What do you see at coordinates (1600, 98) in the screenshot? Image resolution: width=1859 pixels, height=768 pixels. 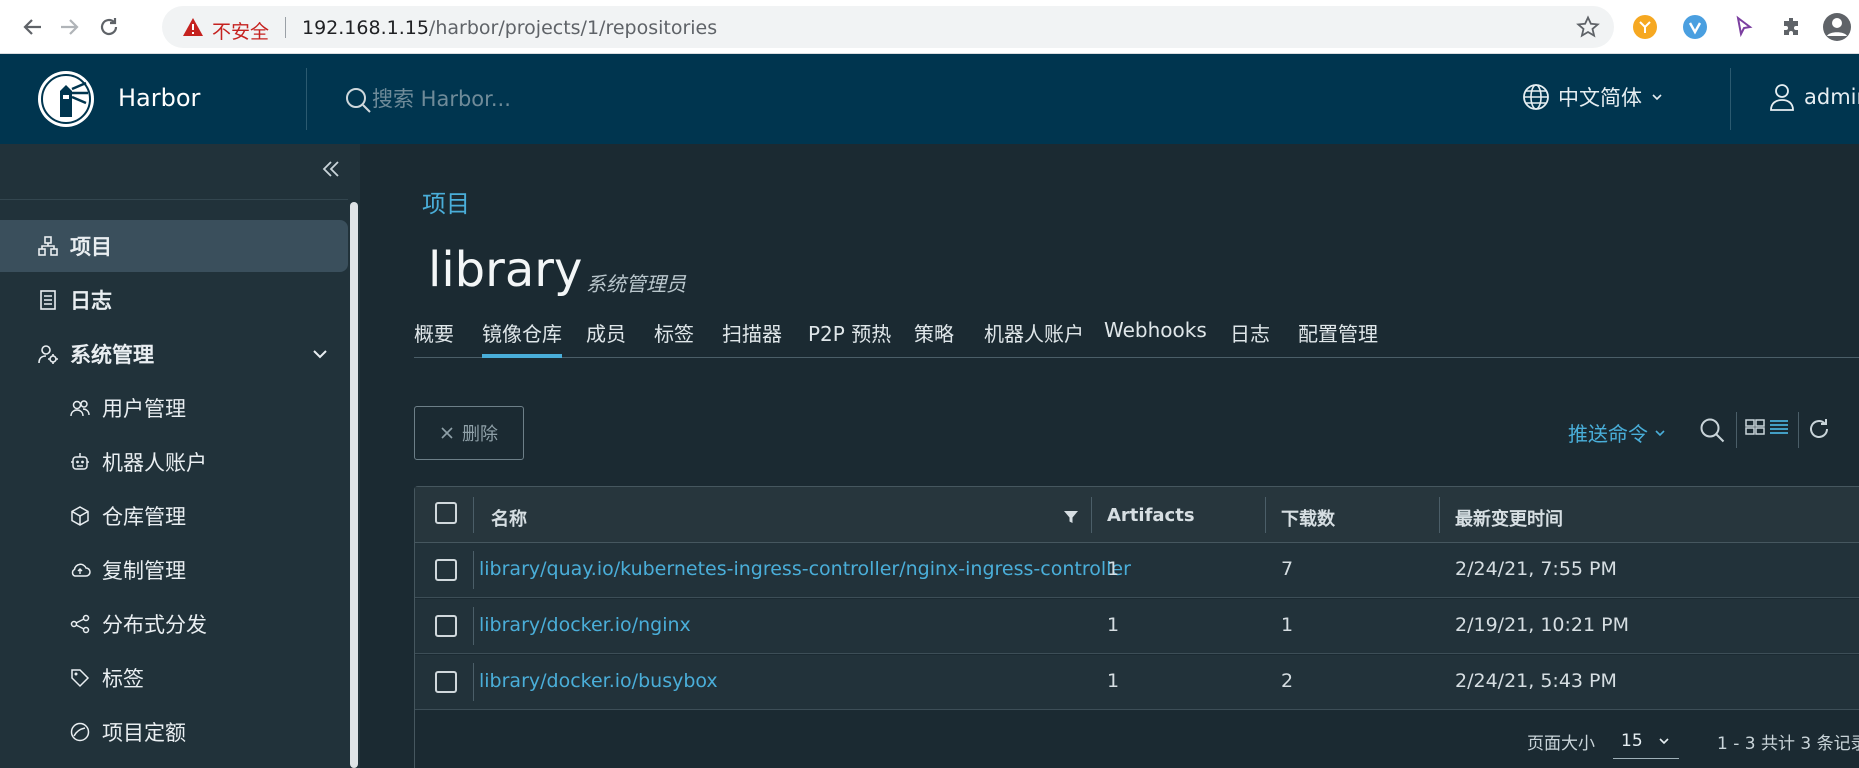 I see `language-label: 中文简体` at bounding box center [1600, 98].